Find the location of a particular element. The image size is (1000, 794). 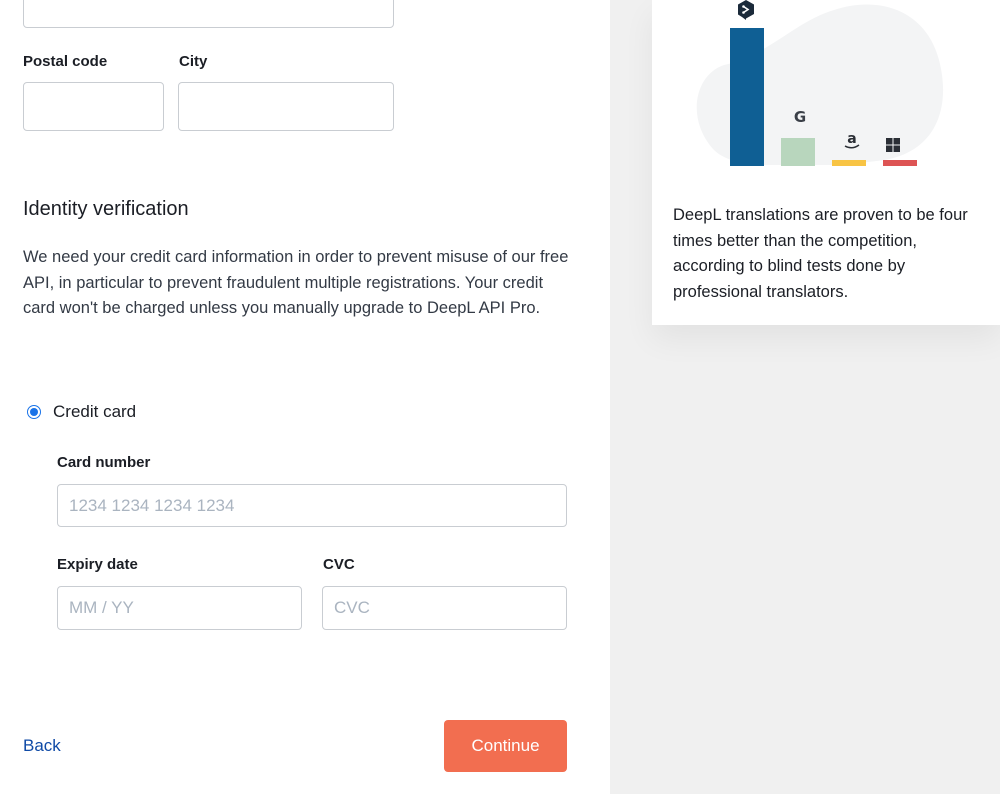

deepl-bar is located at coordinates (747, 97).